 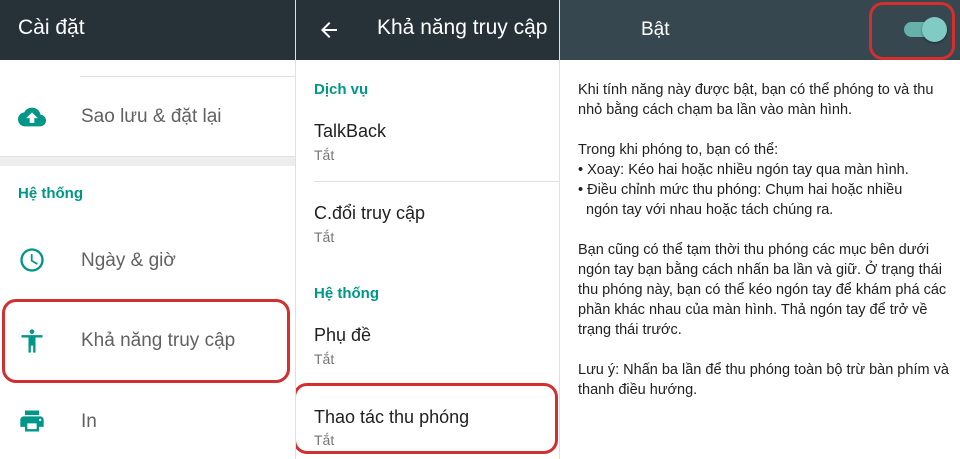 What do you see at coordinates (350, 131) in the screenshot?
I see `item-title: TalkBack` at bounding box center [350, 131].